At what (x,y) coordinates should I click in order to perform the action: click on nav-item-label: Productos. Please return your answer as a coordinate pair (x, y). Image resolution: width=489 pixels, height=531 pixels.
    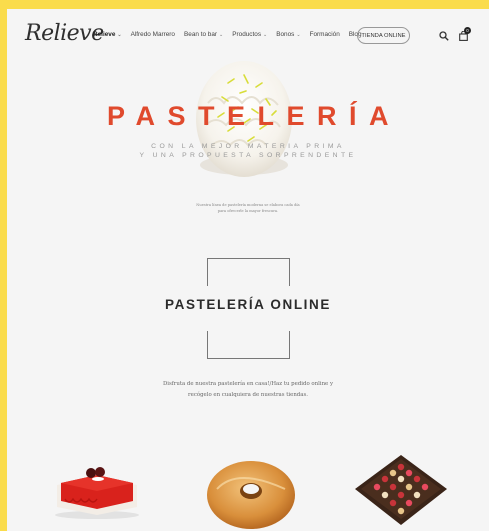
    Looking at the image, I should click on (247, 34).